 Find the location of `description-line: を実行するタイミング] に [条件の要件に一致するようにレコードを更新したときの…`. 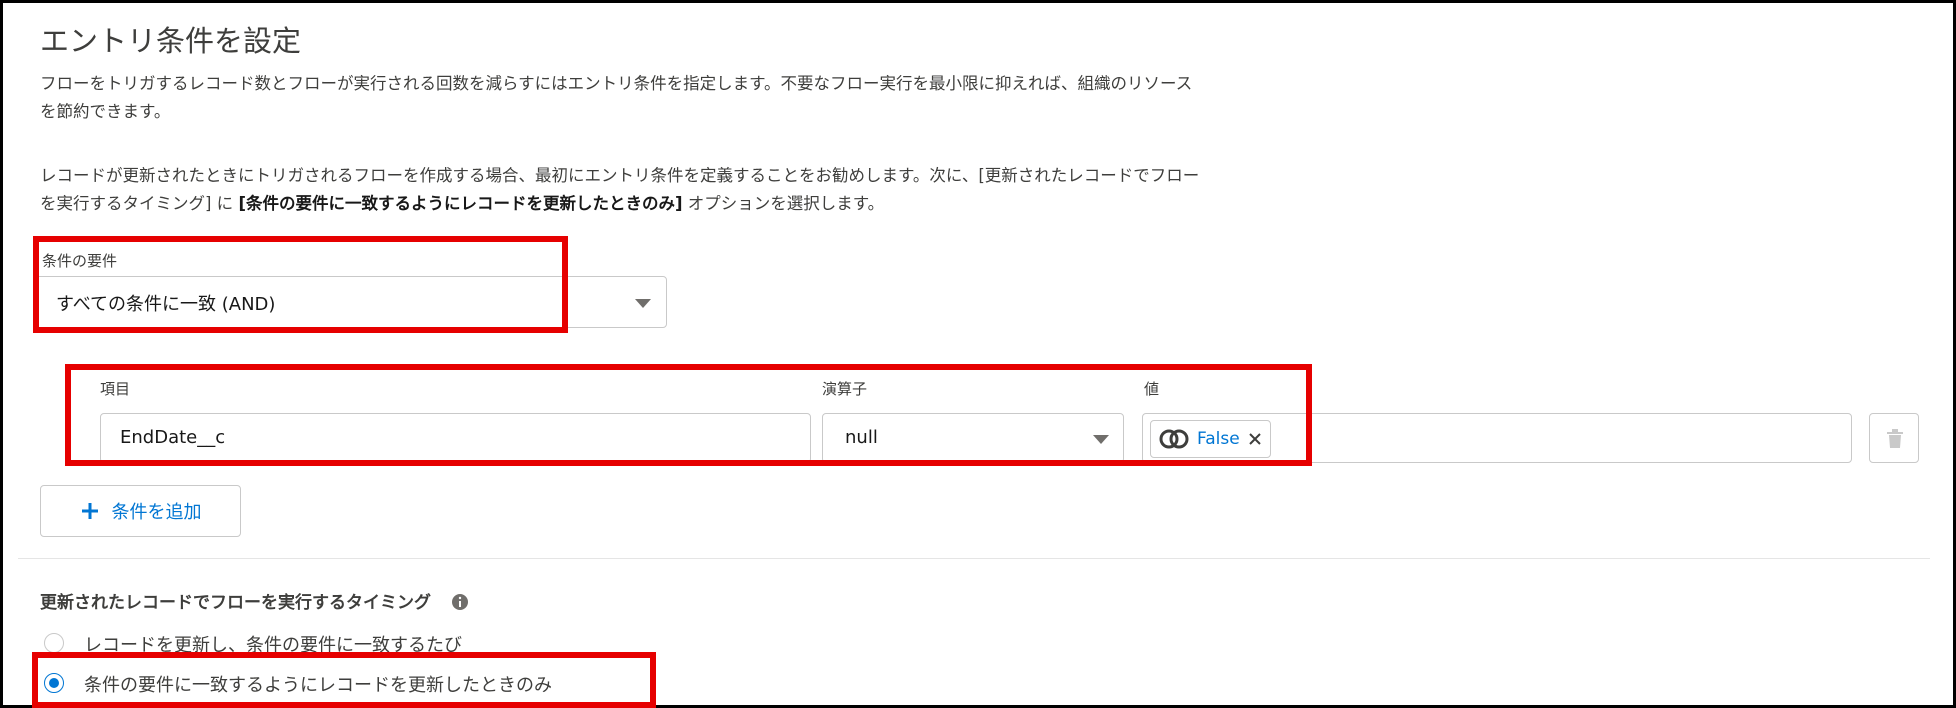

description-line: を実行するタイミング] に [条件の要件に一致するようにレコードを更新したときの… is located at coordinates (755, 204).